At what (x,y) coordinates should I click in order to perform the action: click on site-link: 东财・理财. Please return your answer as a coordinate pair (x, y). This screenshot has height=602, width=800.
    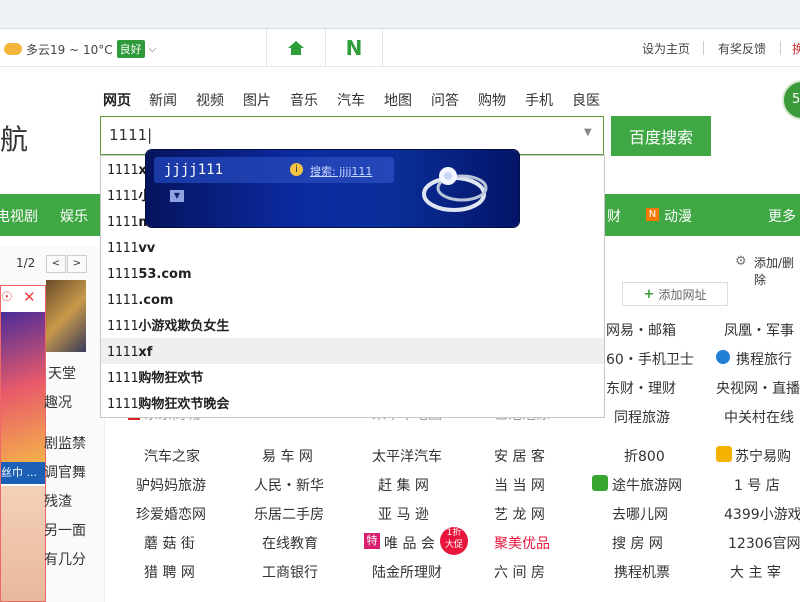
    Looking at the image, I should click on (641, 388).